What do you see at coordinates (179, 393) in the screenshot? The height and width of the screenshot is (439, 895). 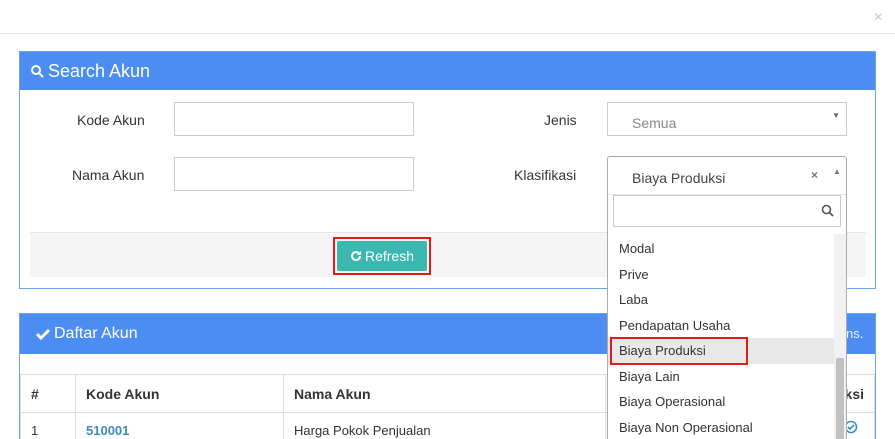 I see `col-header-kode: Kode Akun` at bounding box center [179, 393].